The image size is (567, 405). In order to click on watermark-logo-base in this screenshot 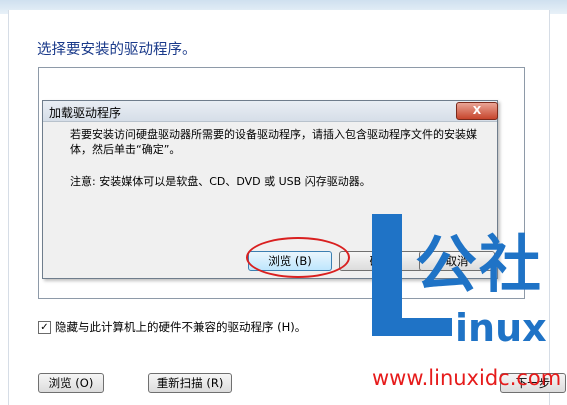, I will do `click(412, 327)`.